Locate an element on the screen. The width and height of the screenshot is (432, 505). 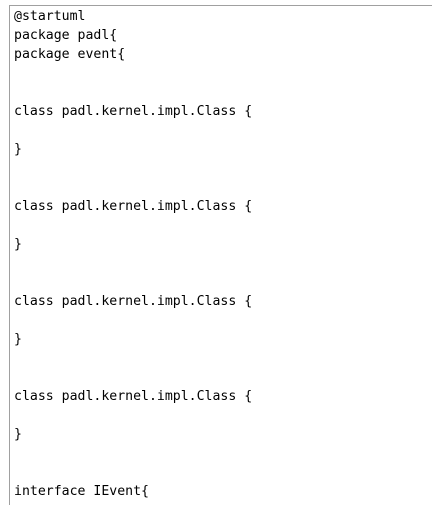
code-line: package event{ is located at coordinates (70, 54).